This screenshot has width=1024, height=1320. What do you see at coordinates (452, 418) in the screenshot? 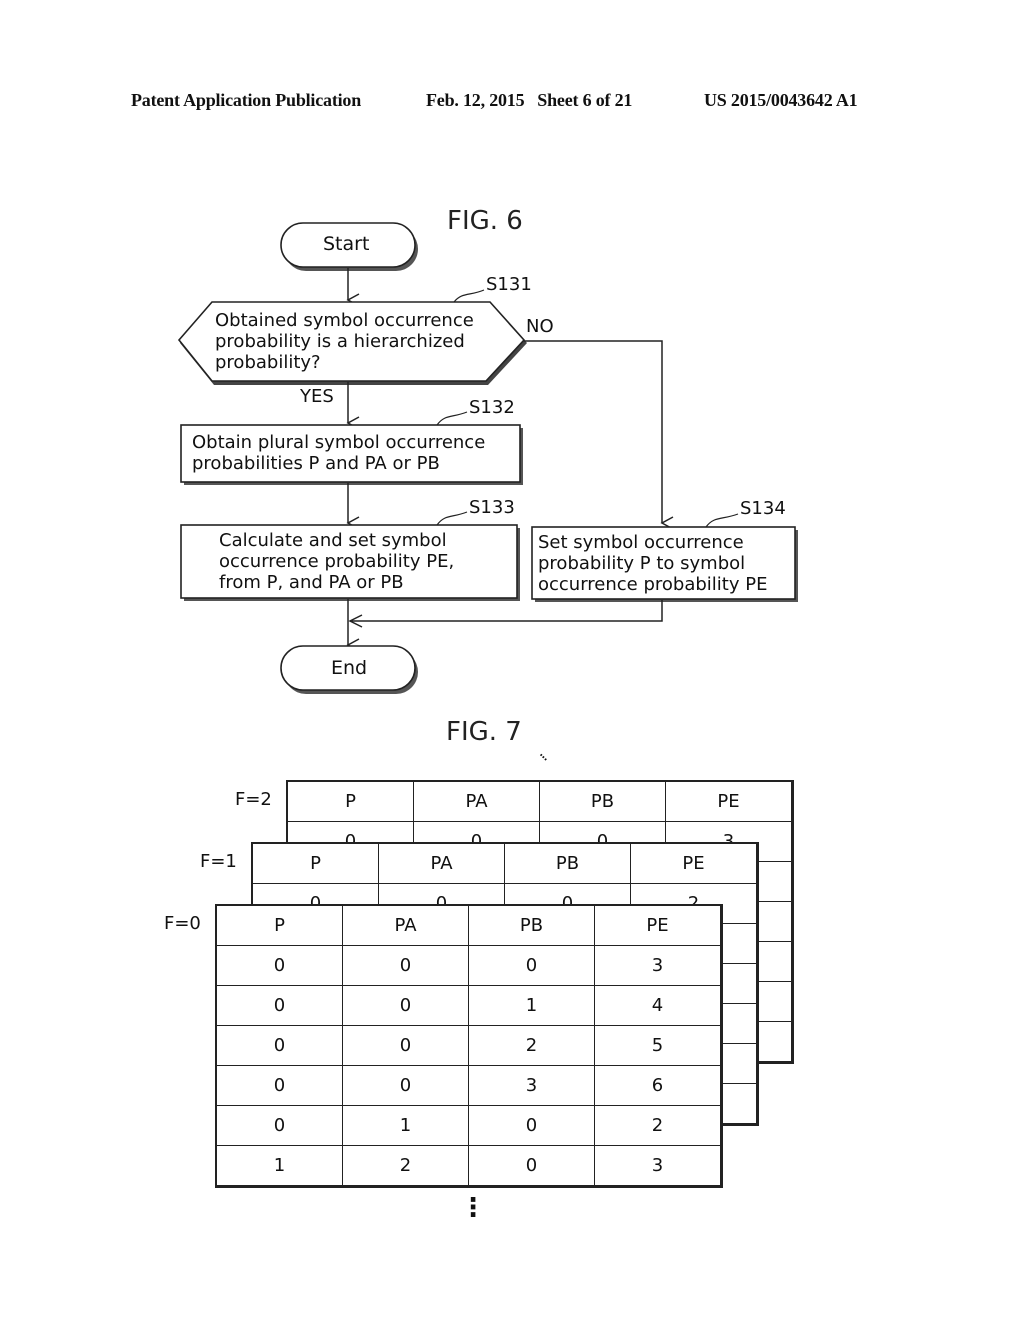
I see `leader-s132` at bounding box center [452, 418].